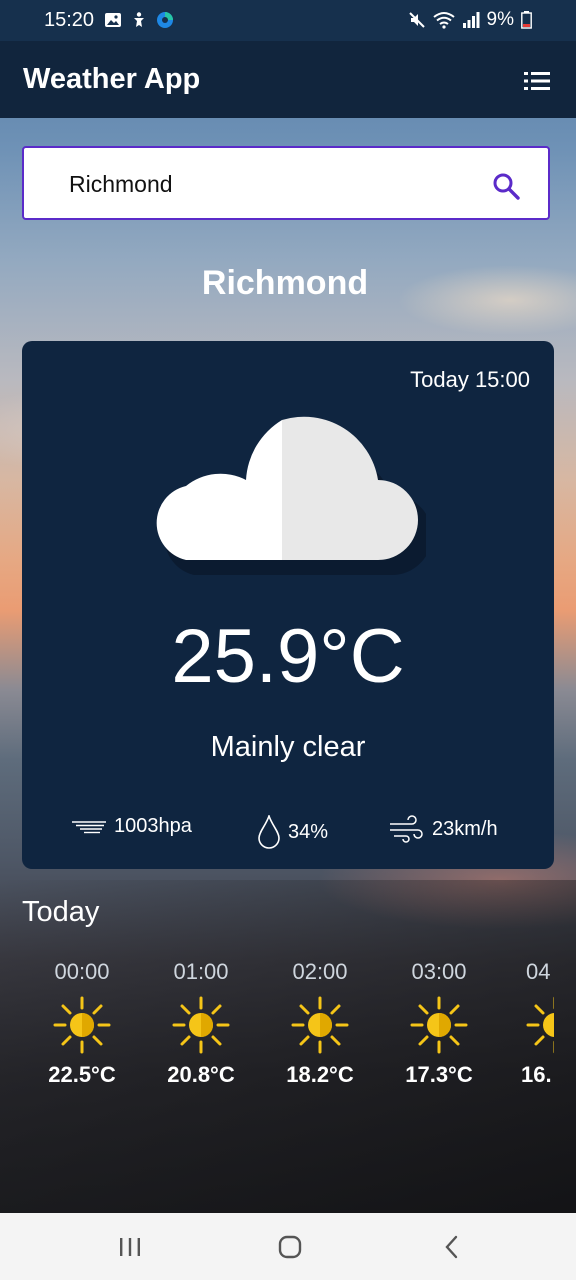  I want to click on current-timestamp: Today 15:00, so click(470, 379).